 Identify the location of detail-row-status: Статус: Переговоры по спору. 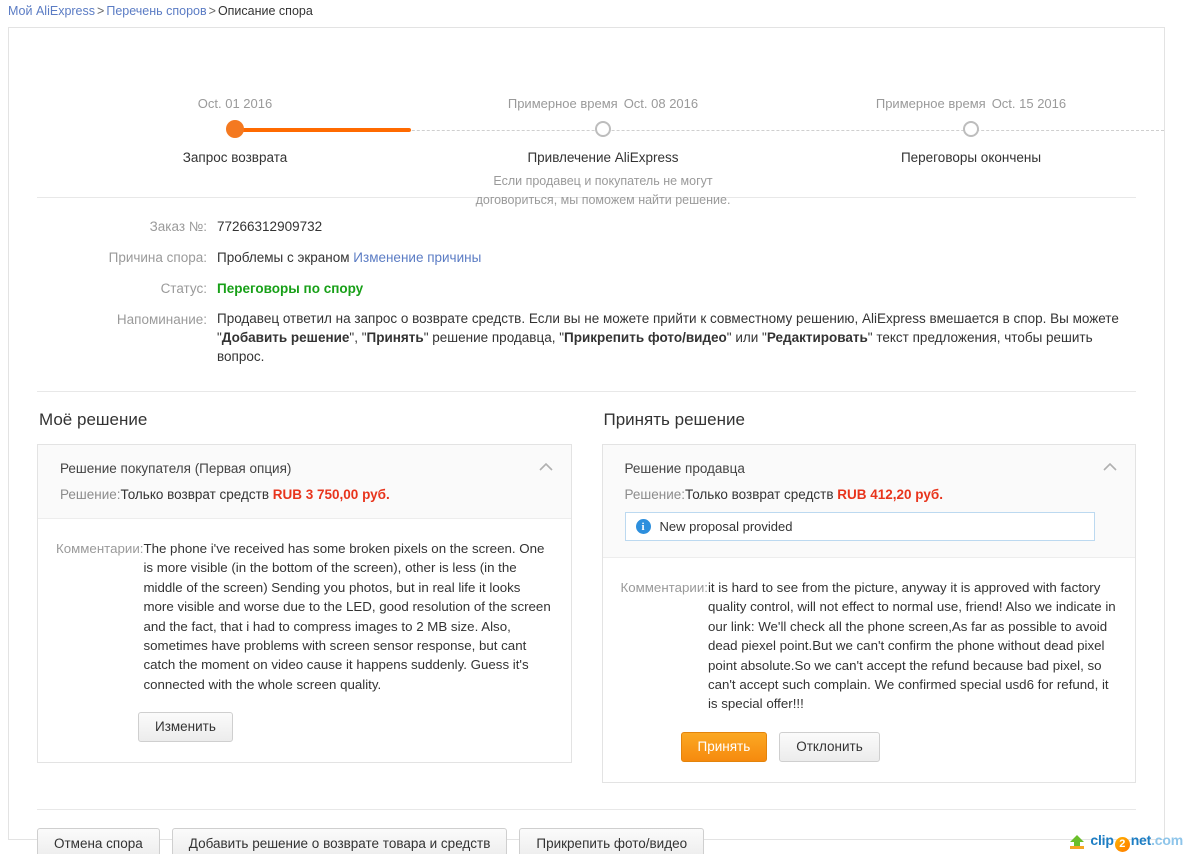
(586, 289).